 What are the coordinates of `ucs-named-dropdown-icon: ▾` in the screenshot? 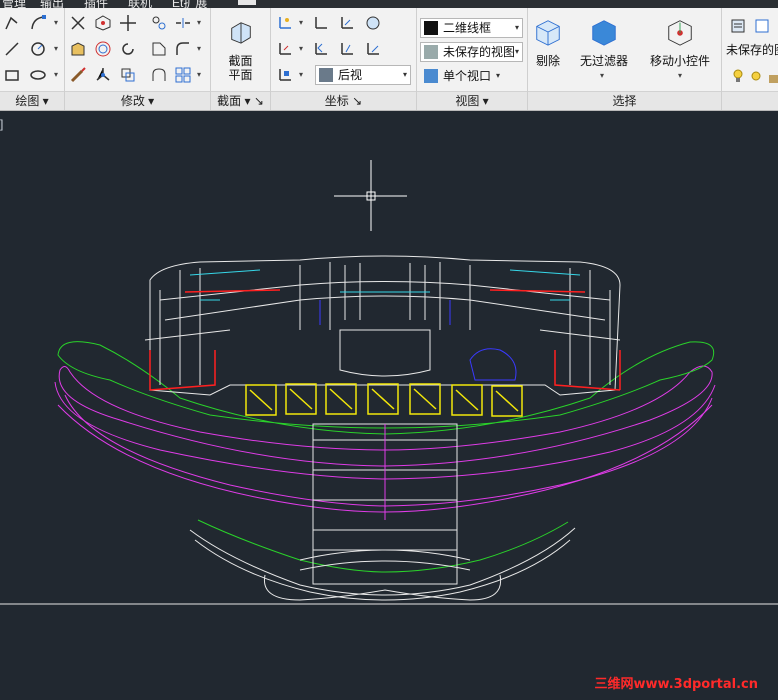 It's located at (301, 75).